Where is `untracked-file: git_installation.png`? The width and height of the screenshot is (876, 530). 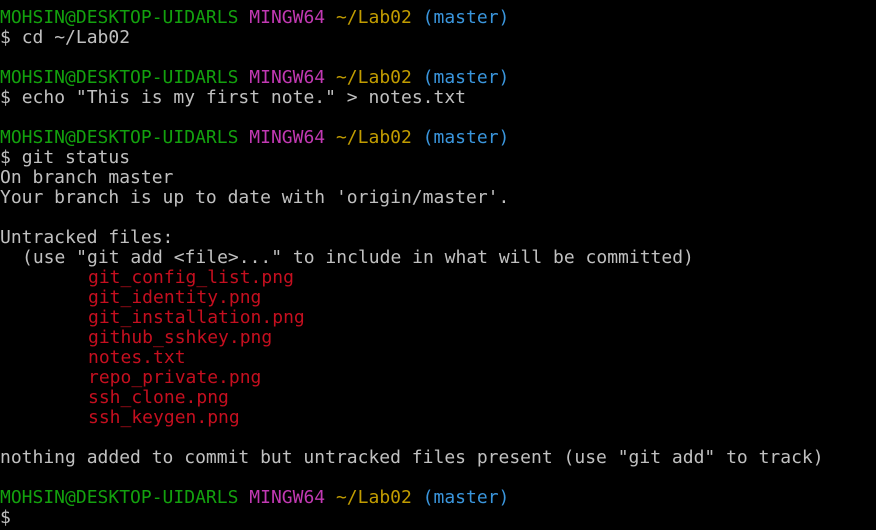
untracked-file: git_installation.png is located at coordinates (196, 317).